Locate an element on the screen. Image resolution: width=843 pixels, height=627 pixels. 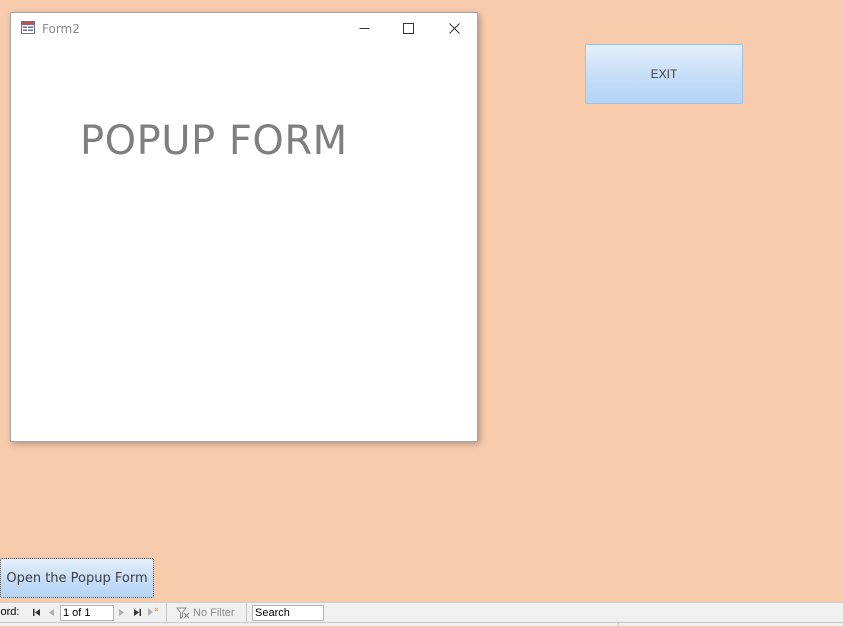
first-record-button is located at coordinates (36, 612).